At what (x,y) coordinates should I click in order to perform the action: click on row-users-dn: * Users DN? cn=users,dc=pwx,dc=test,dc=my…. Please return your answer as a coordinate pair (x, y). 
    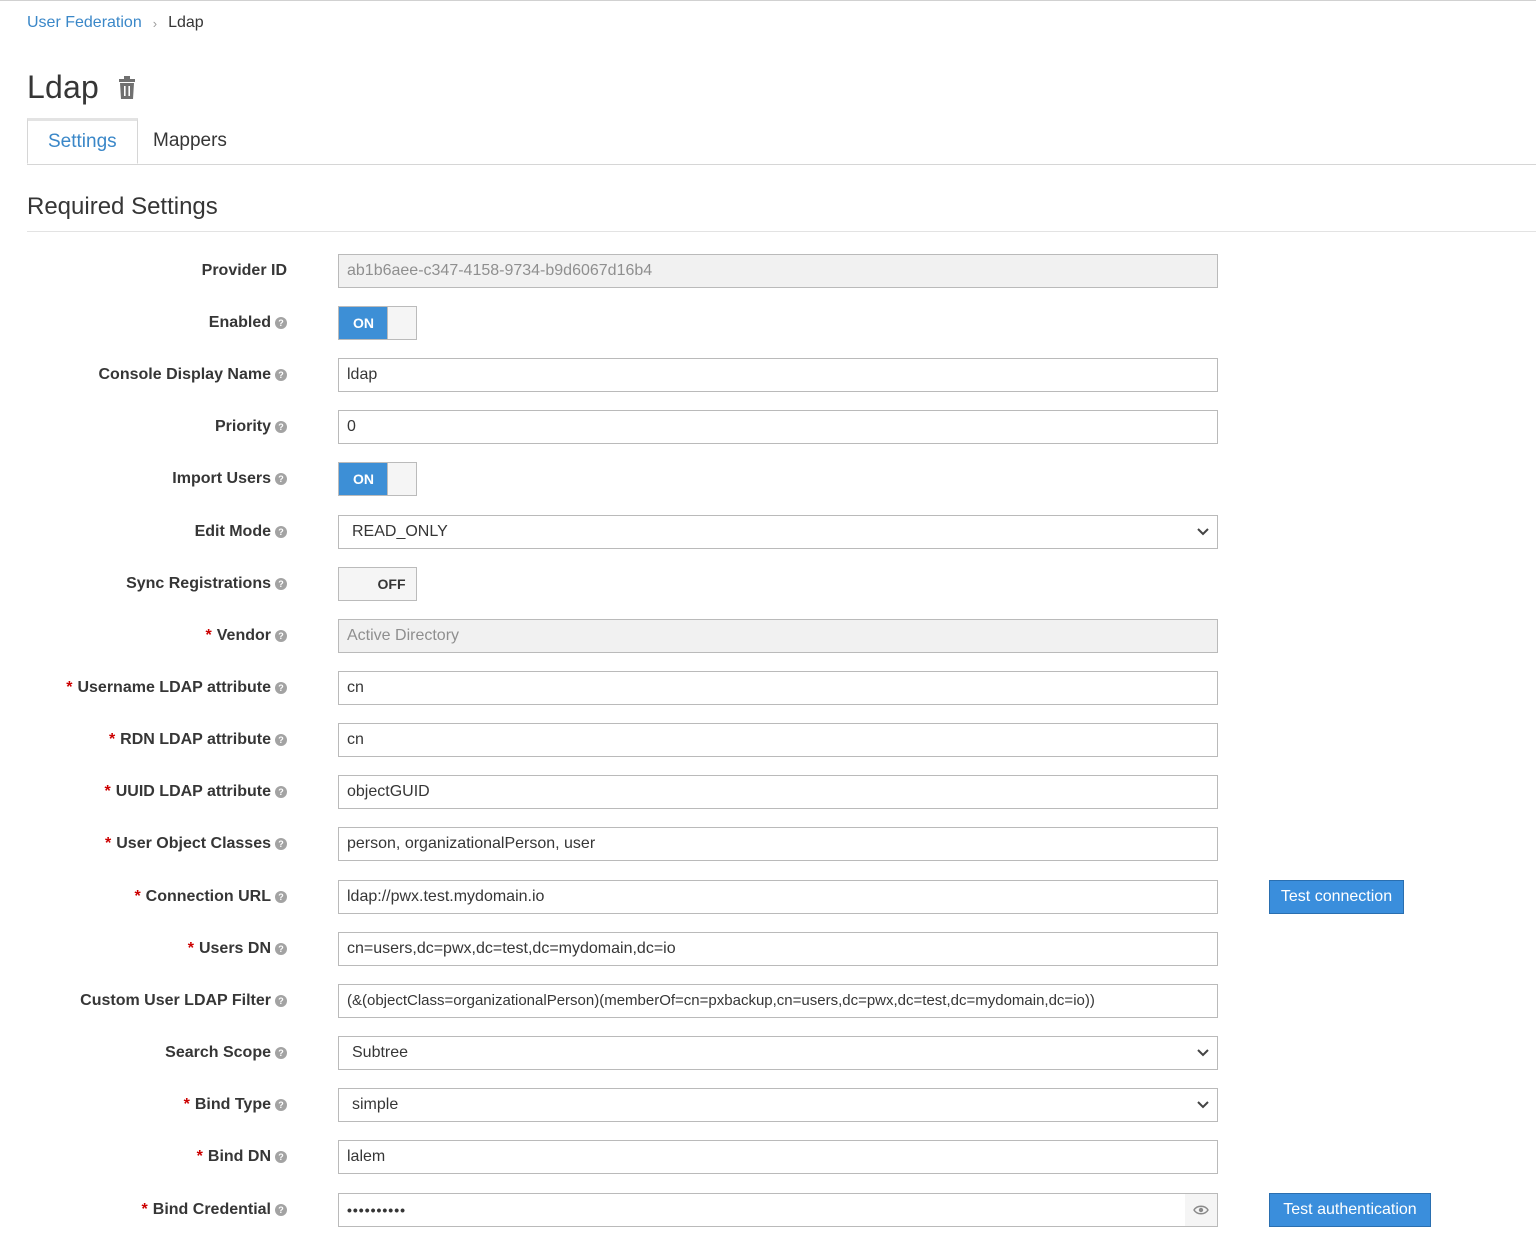
    Looking at the image, I should click on (768, 949).